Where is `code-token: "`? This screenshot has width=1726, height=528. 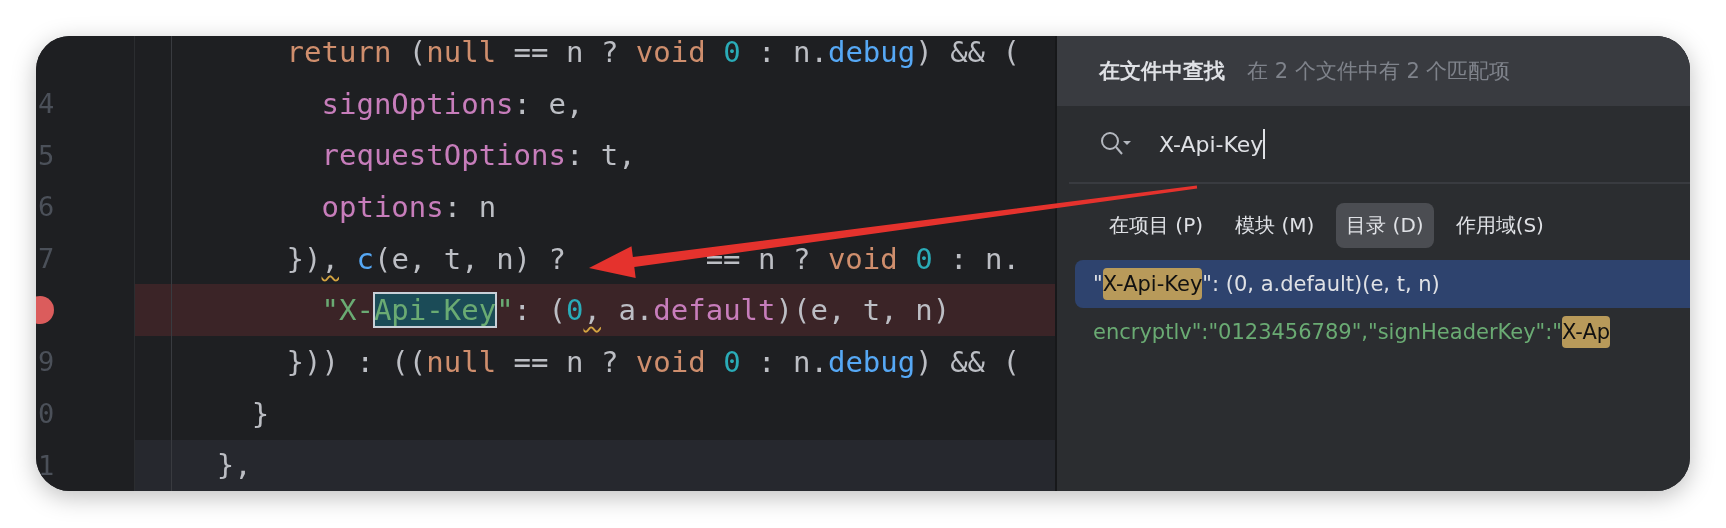
code-token: " is located at coordinates (505, 310).